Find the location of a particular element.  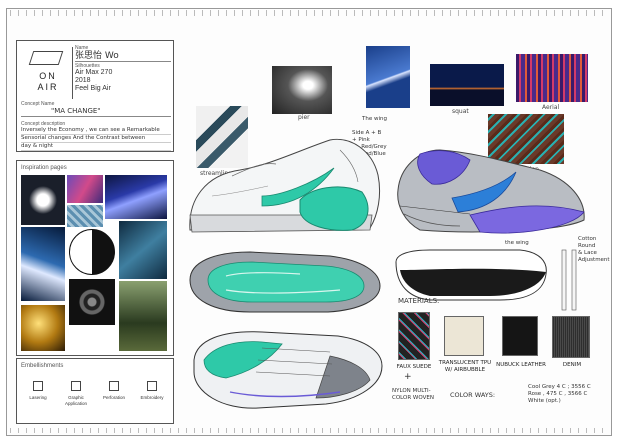

material-swatch-faux-suede is located at coordinates (414, 336).